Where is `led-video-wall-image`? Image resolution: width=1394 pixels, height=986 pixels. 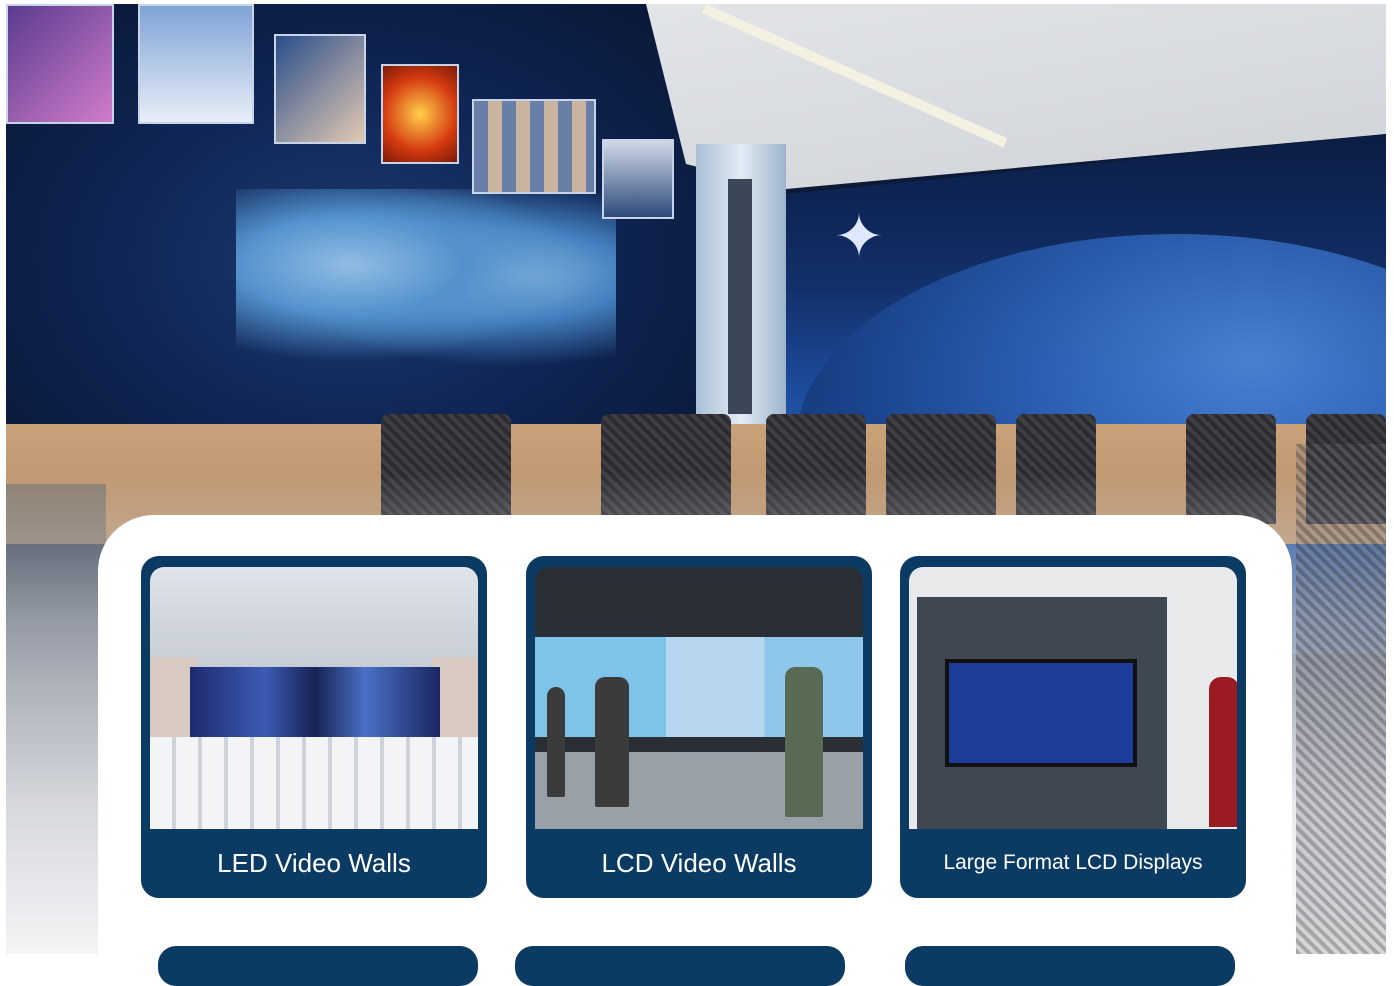
led-video-wall-image is located at coordinates (314, 698).